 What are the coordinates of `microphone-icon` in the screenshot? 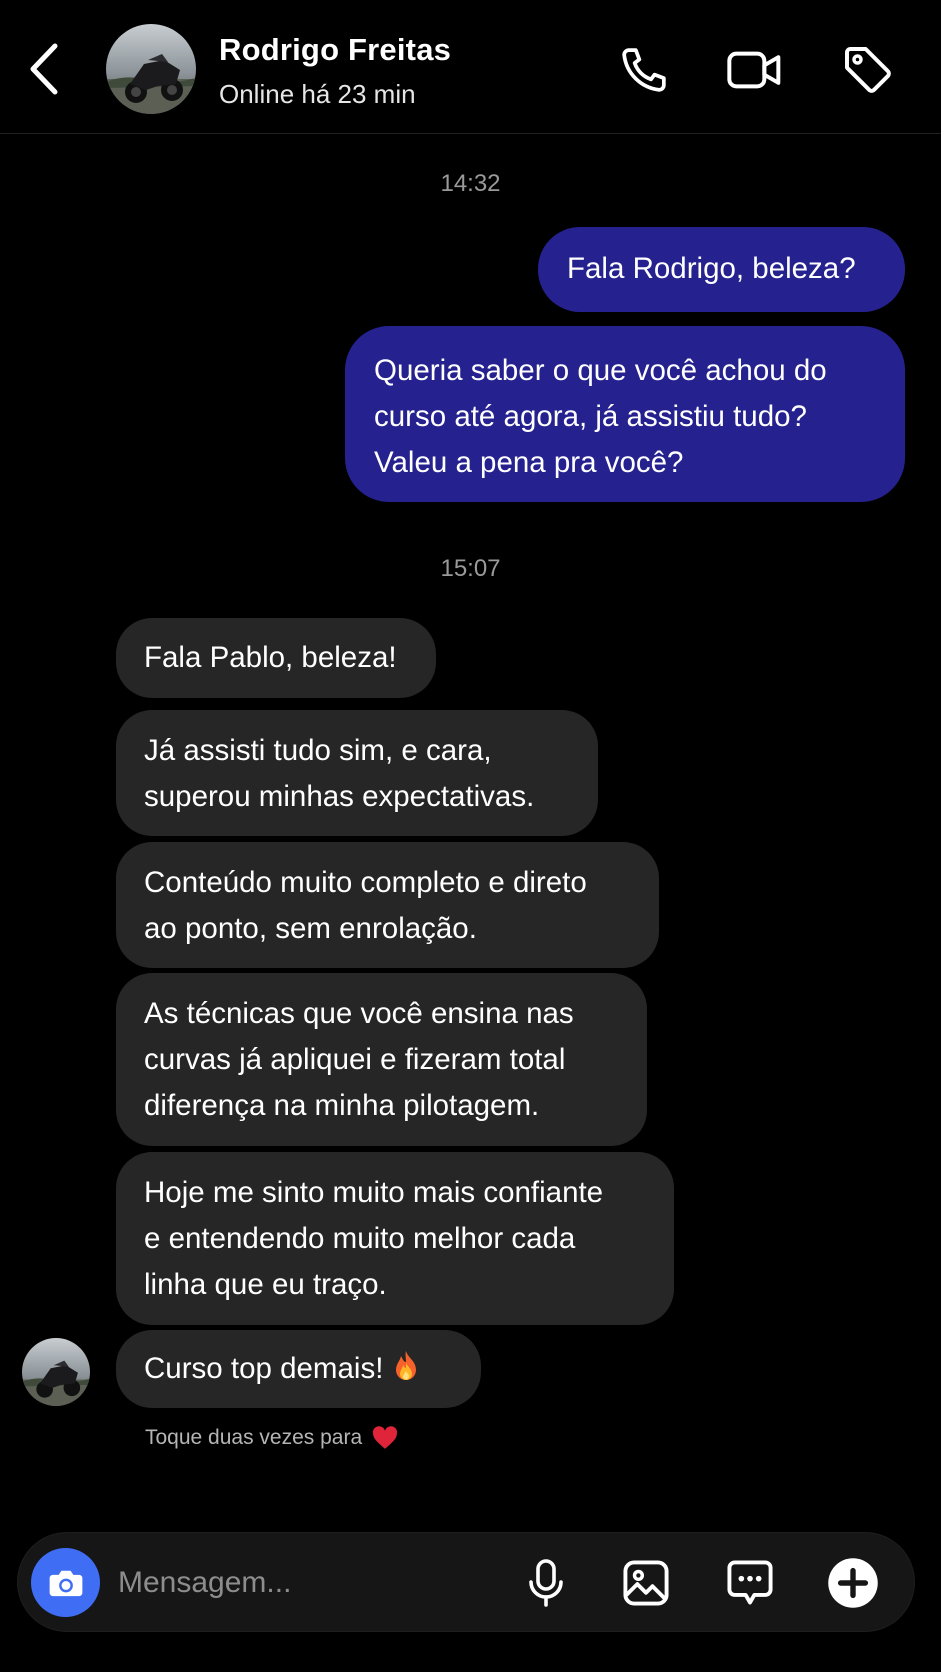 It's located at (546, 1583).